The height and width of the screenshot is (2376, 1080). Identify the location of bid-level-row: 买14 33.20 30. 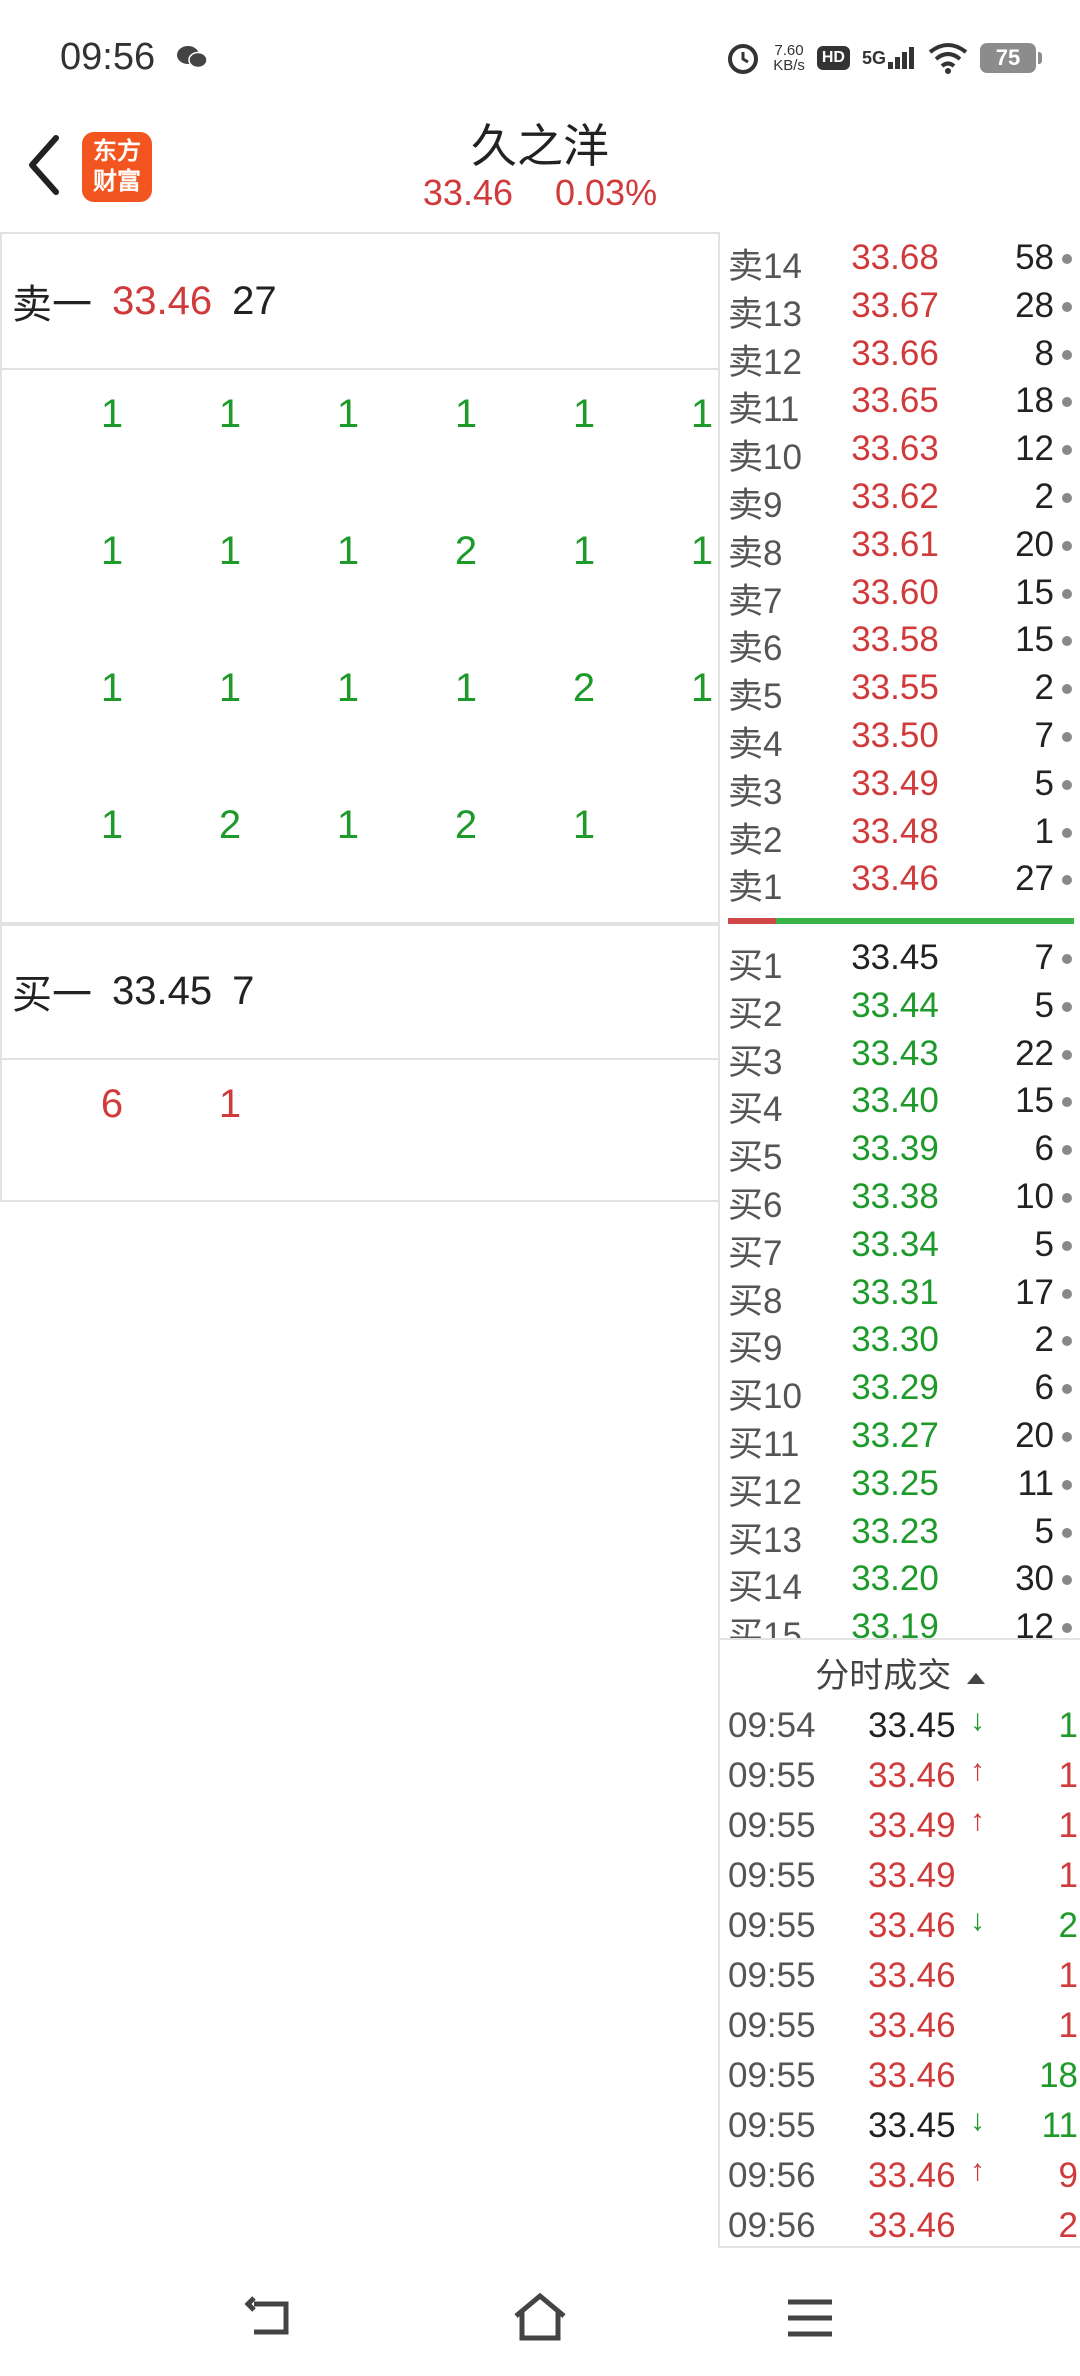
(900, 1581).